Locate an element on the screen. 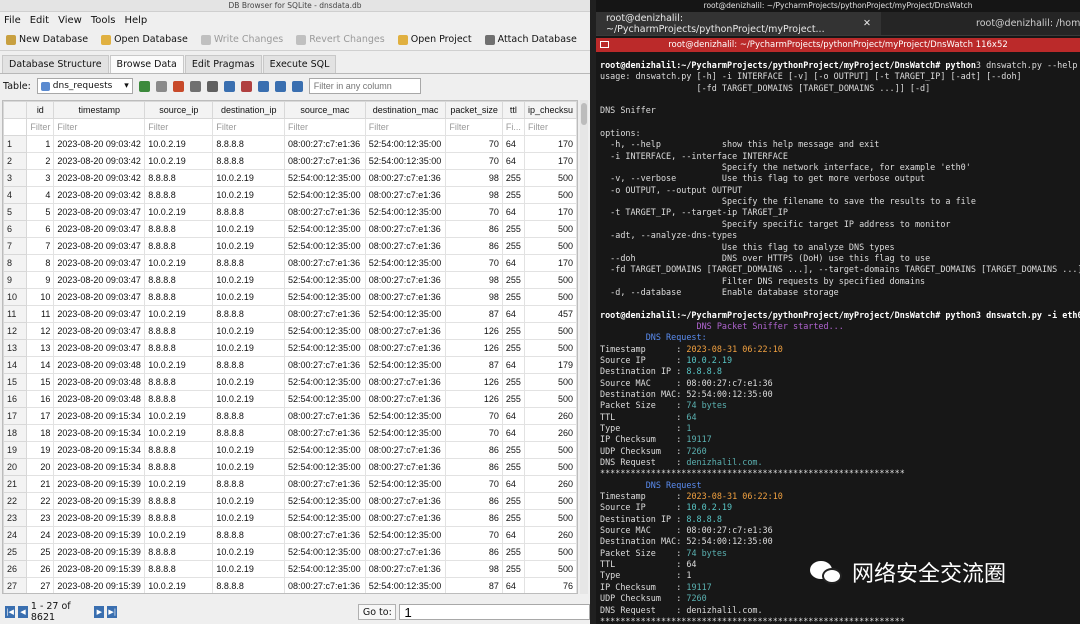 This screenshot has width=1080, height=624. cell-id: 20 is located at coordinates (40, 467).